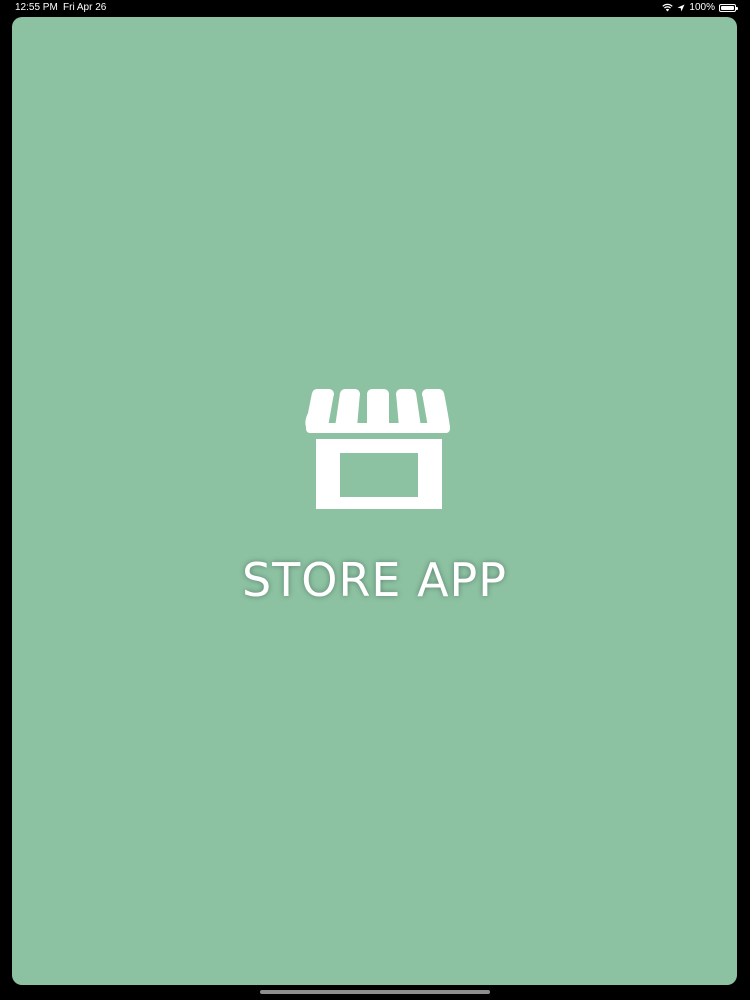  Describe the element at coordinates (375, 992) in the screenshot. I see `home-indicator` at that location.